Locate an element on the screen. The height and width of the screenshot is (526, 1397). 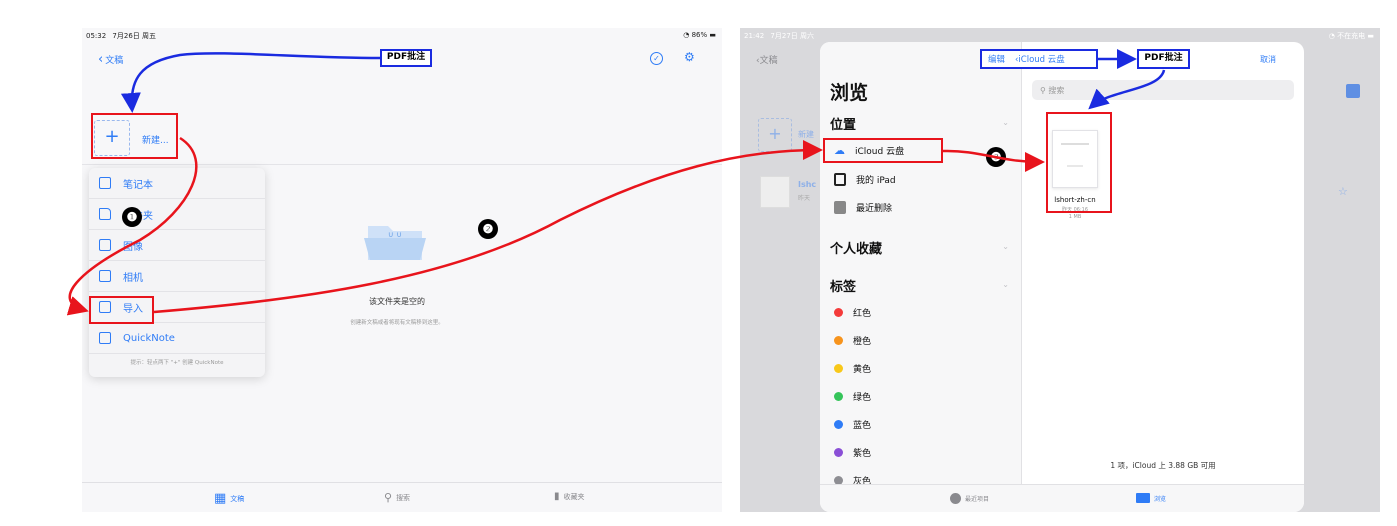
arrow-blue-down is located at coordinates (1127, 89).